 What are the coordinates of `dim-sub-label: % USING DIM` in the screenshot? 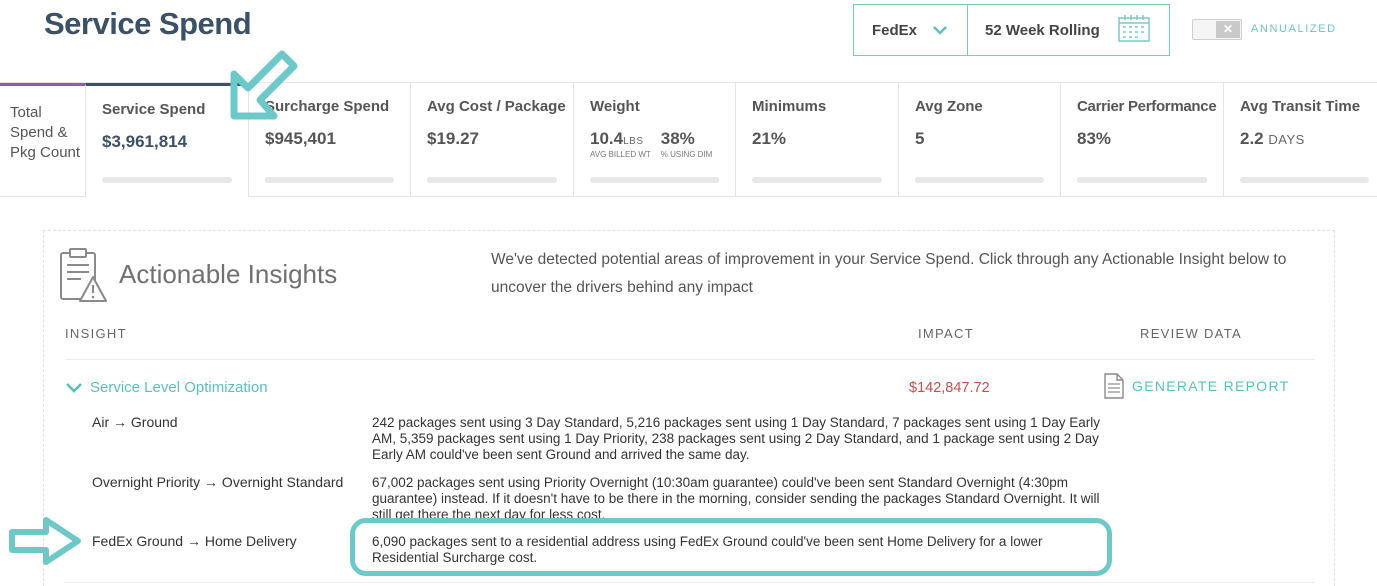 It's located at (686, 154).